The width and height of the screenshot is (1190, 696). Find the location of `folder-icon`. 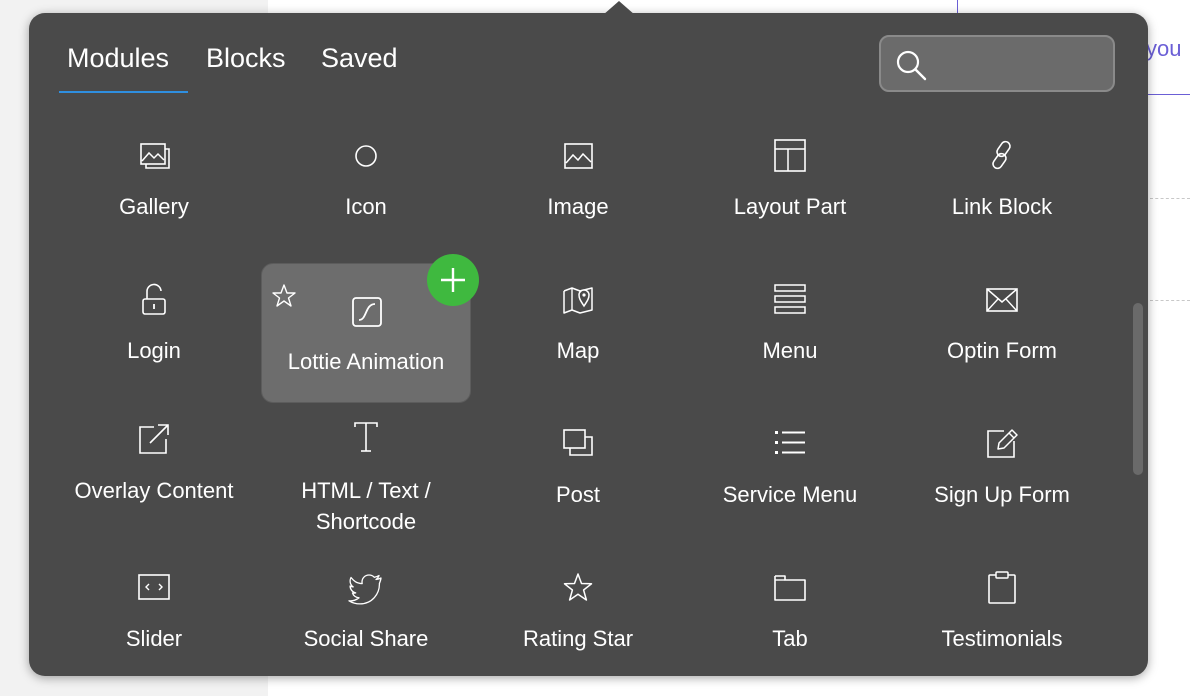

folder-icon is located at coordinates (790, 588).